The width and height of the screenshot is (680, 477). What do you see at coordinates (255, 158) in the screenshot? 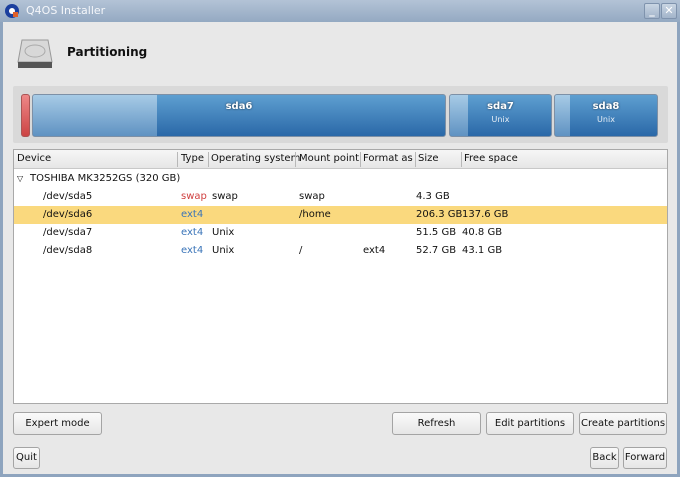
I see `column-os: Operating system` at bounding box center [255, 158].